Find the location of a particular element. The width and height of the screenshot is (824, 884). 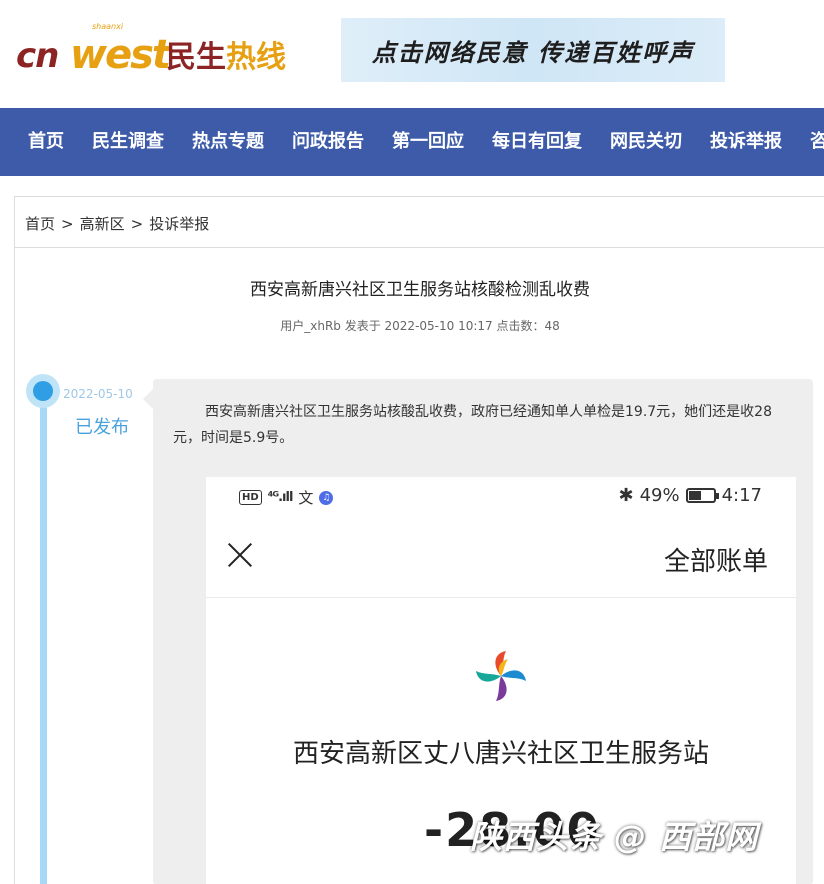

phone-status-bar: HD ⁴ᴳ.ıll 文 ♫ ✱ 49% 4:17 is located at coordinates (501, 498).